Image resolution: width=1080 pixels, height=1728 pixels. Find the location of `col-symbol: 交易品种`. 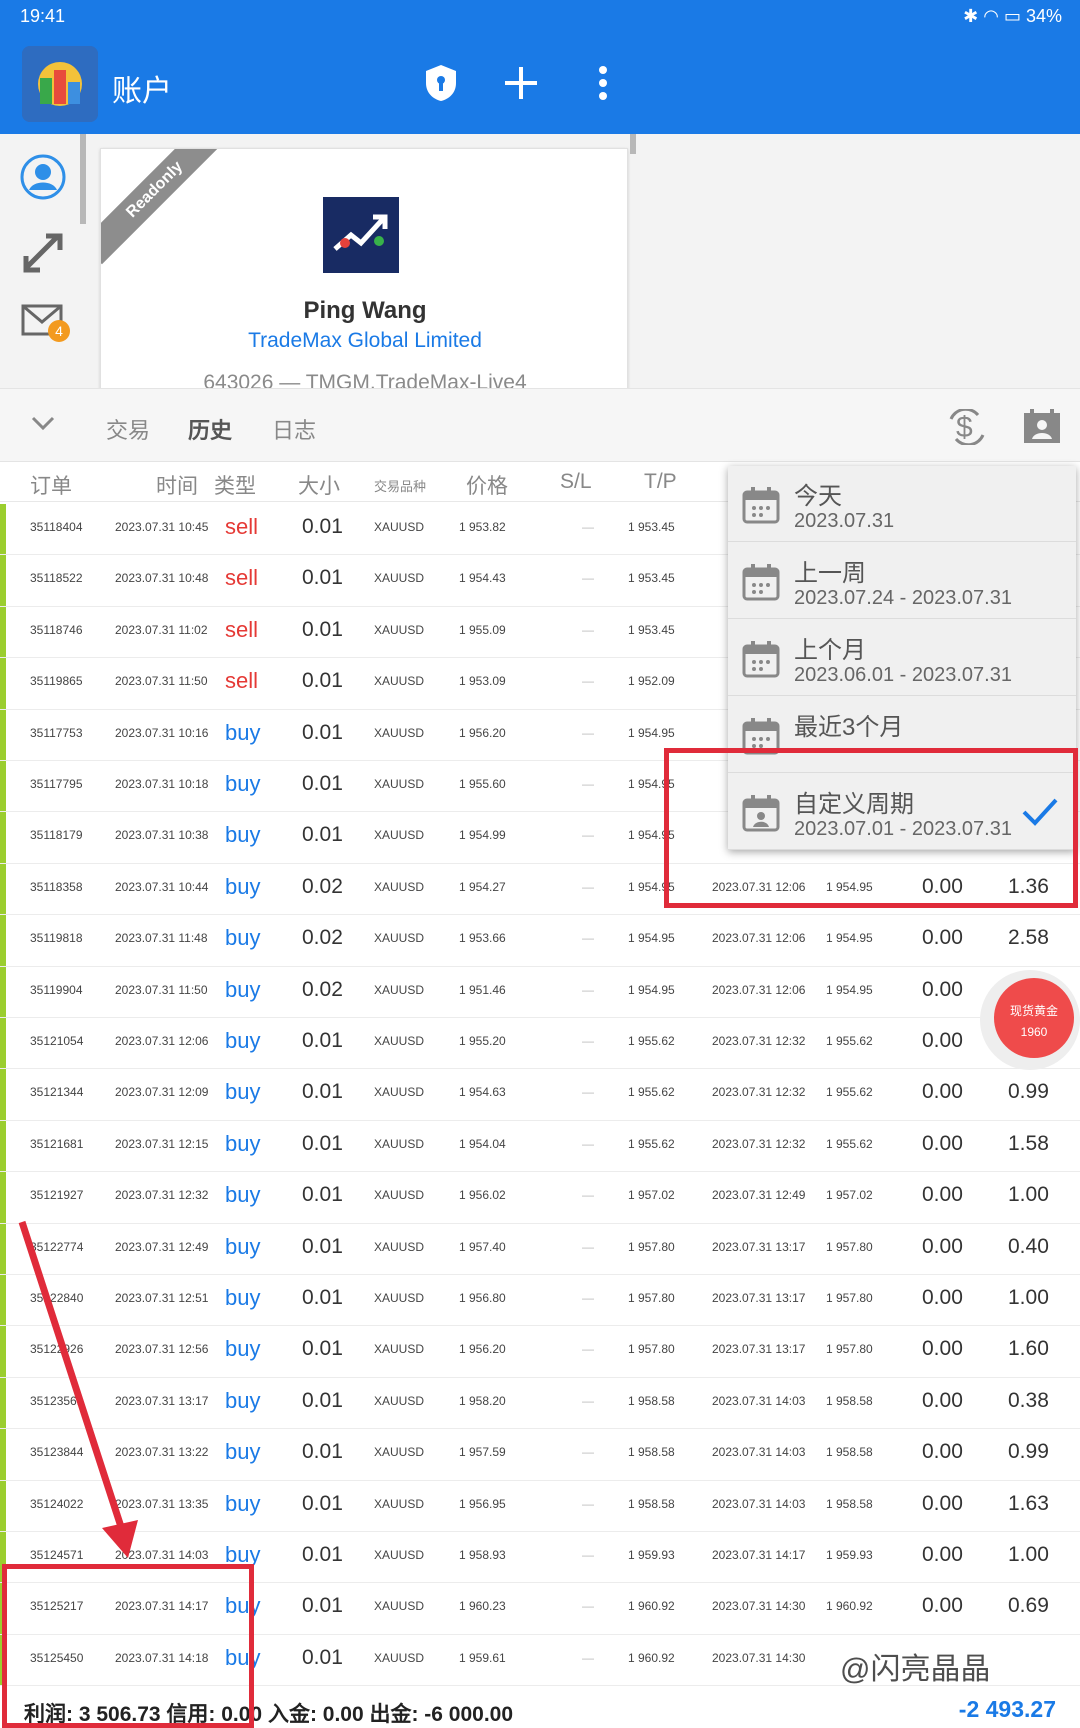

col-symbol: 交易品种 is located at coordinates (400, 485).